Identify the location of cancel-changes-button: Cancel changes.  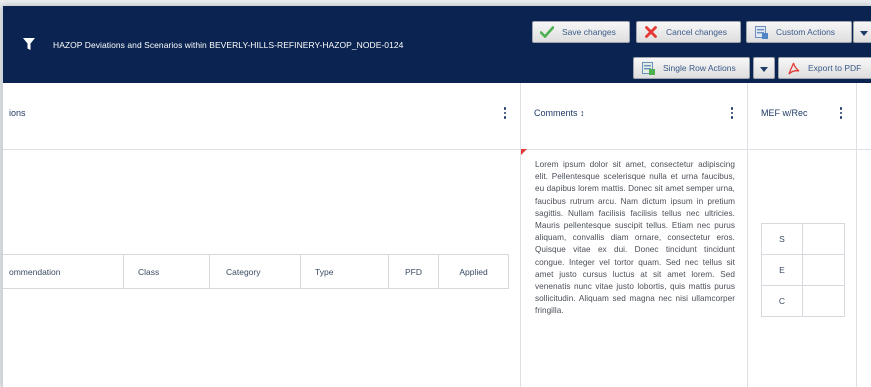
(688, 32).